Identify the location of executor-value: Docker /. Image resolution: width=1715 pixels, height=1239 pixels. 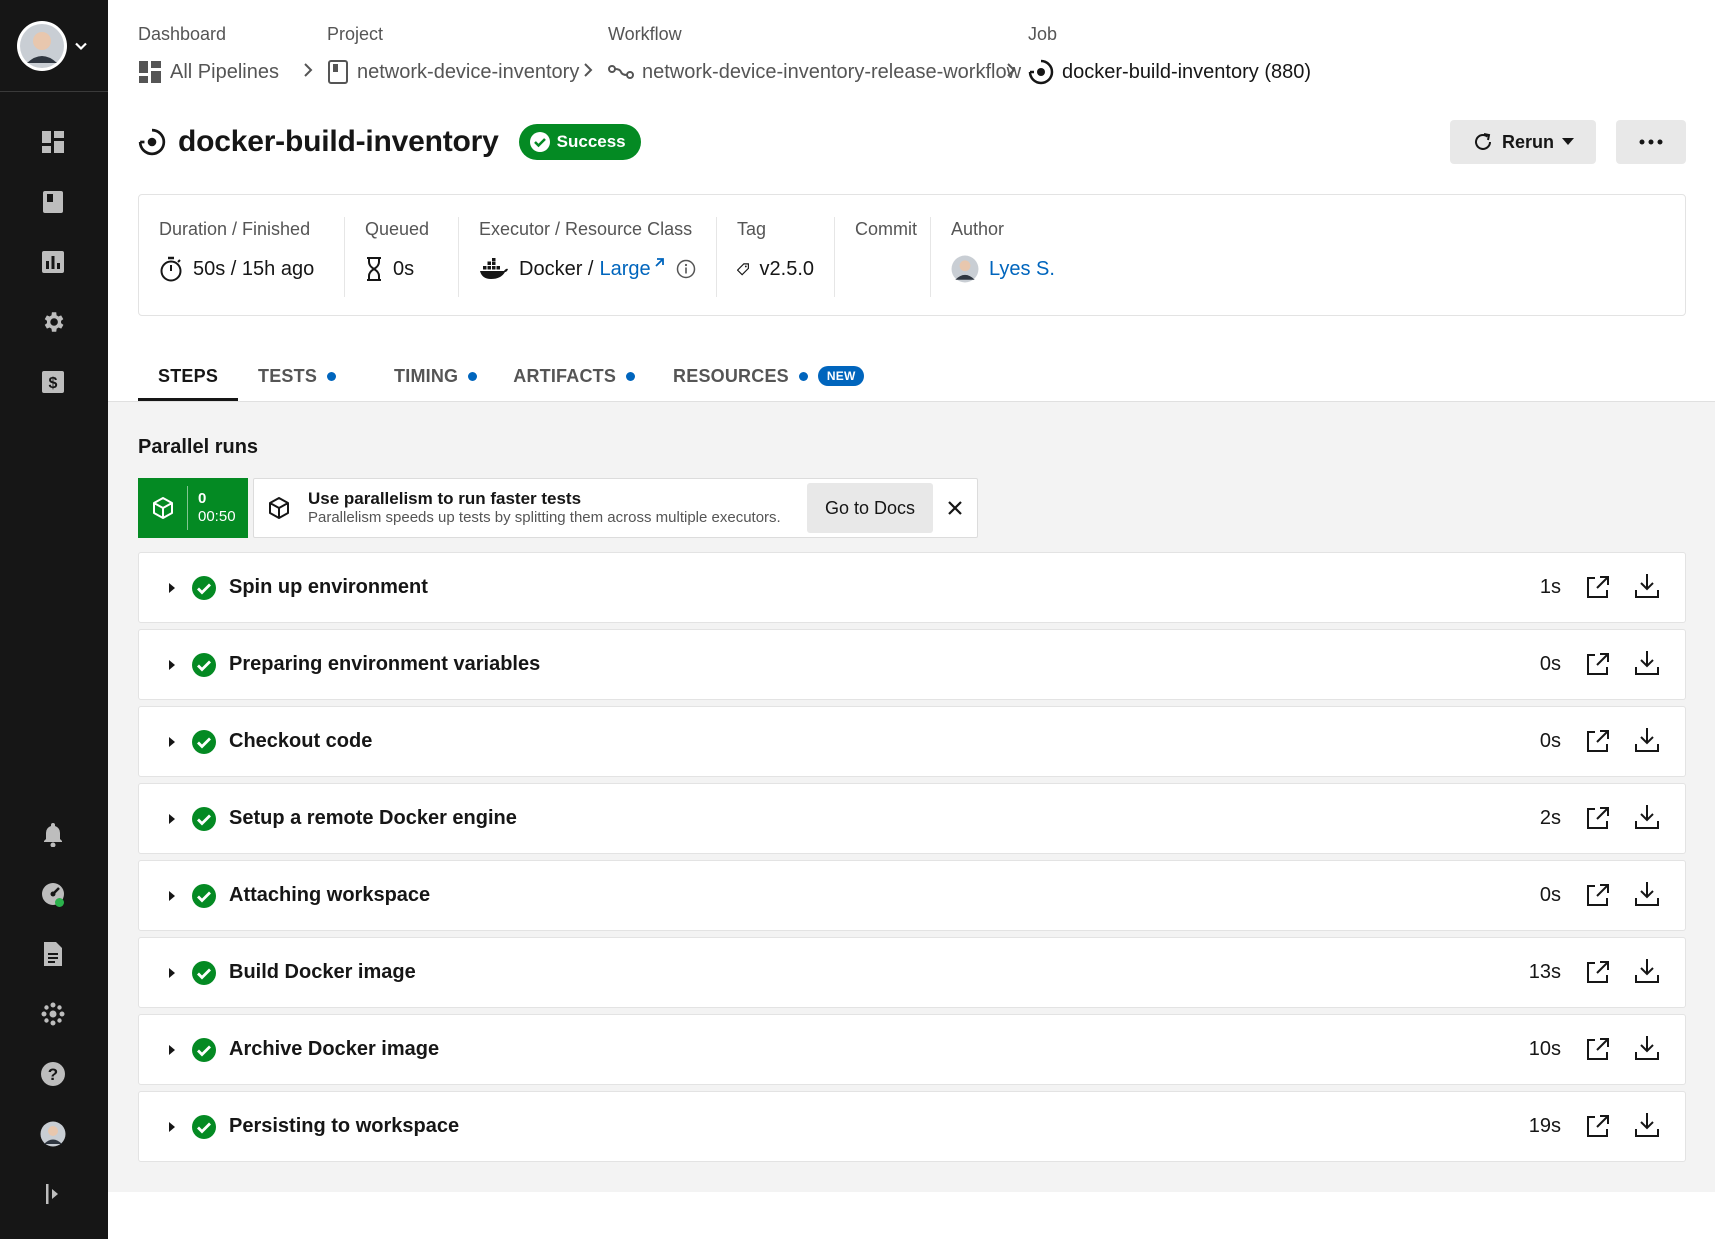
(556, 268).